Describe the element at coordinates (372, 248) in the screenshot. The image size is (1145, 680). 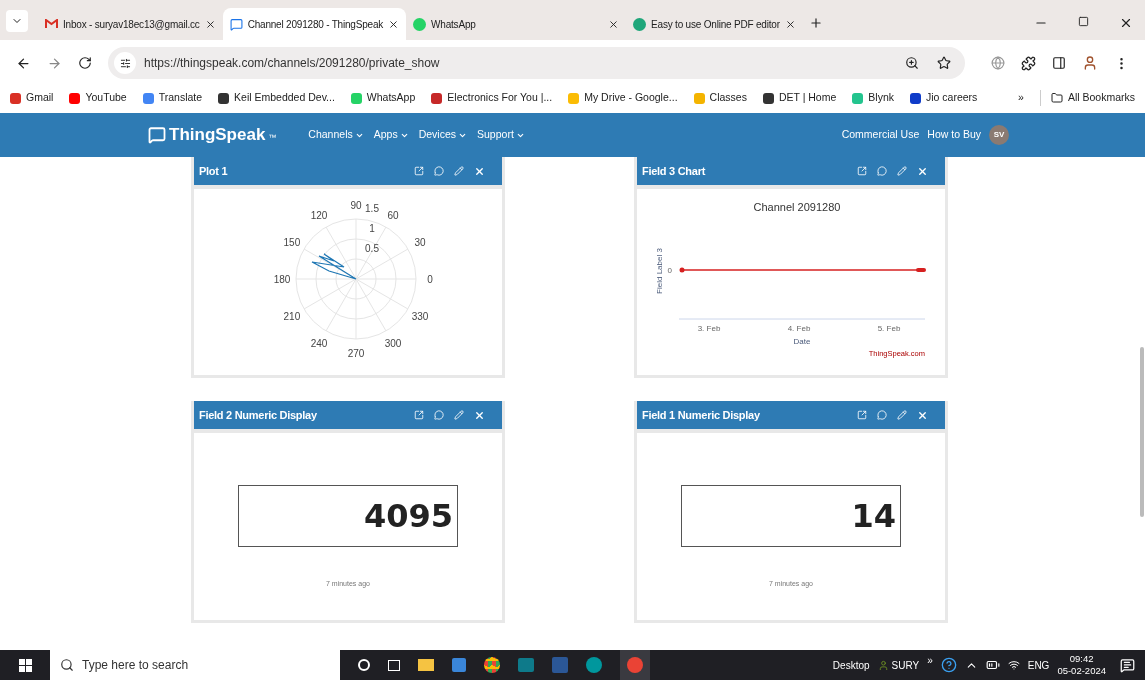
I see `radius-label: 0.5` at that location.